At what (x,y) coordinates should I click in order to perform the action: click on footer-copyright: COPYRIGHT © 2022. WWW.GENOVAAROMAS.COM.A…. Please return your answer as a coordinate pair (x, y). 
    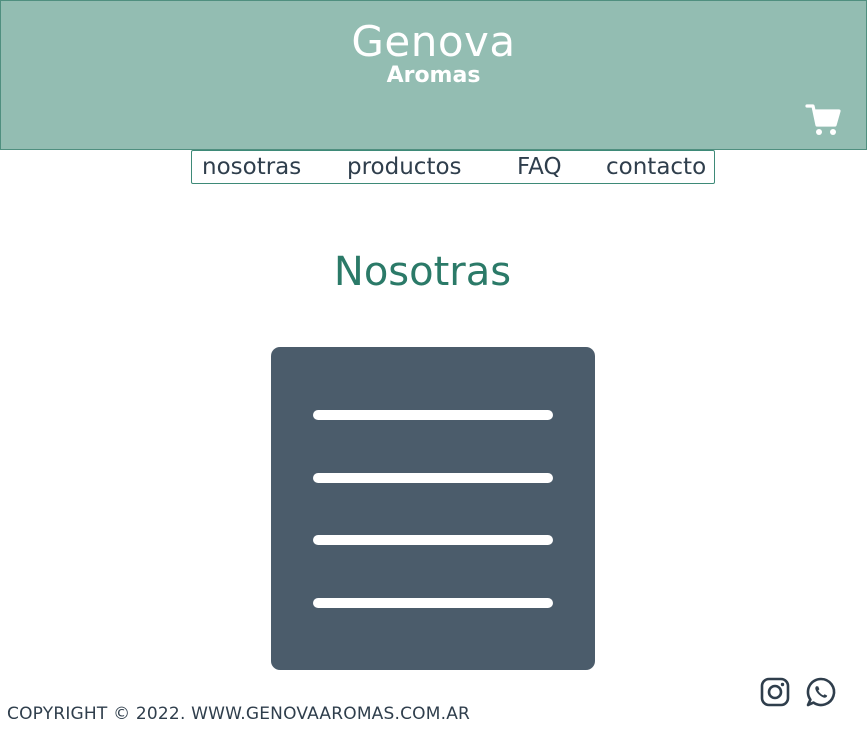
    Looking at the image, I should click on (239, 714).